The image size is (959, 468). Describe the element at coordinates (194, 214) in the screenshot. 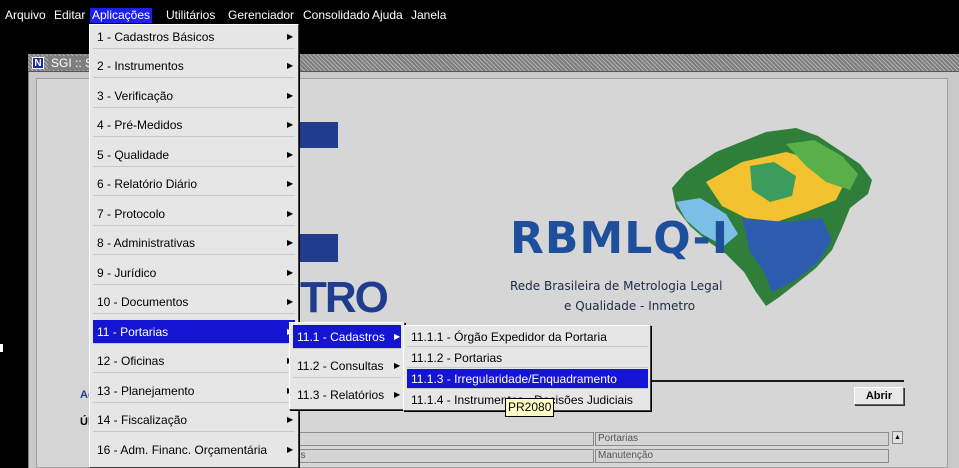

I see `menu-item-protocolo: 7 - Protocolo ▶` at that location.